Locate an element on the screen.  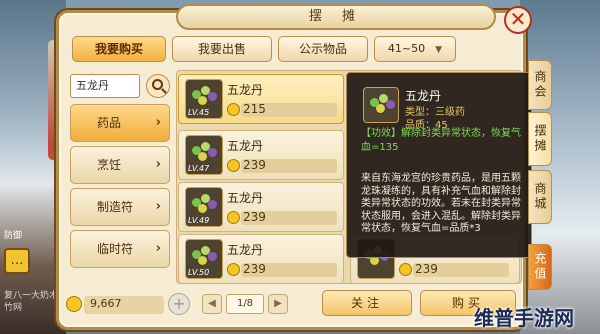
category-crafting-talisman: 制造符 › is located at coordinates (120, 207).